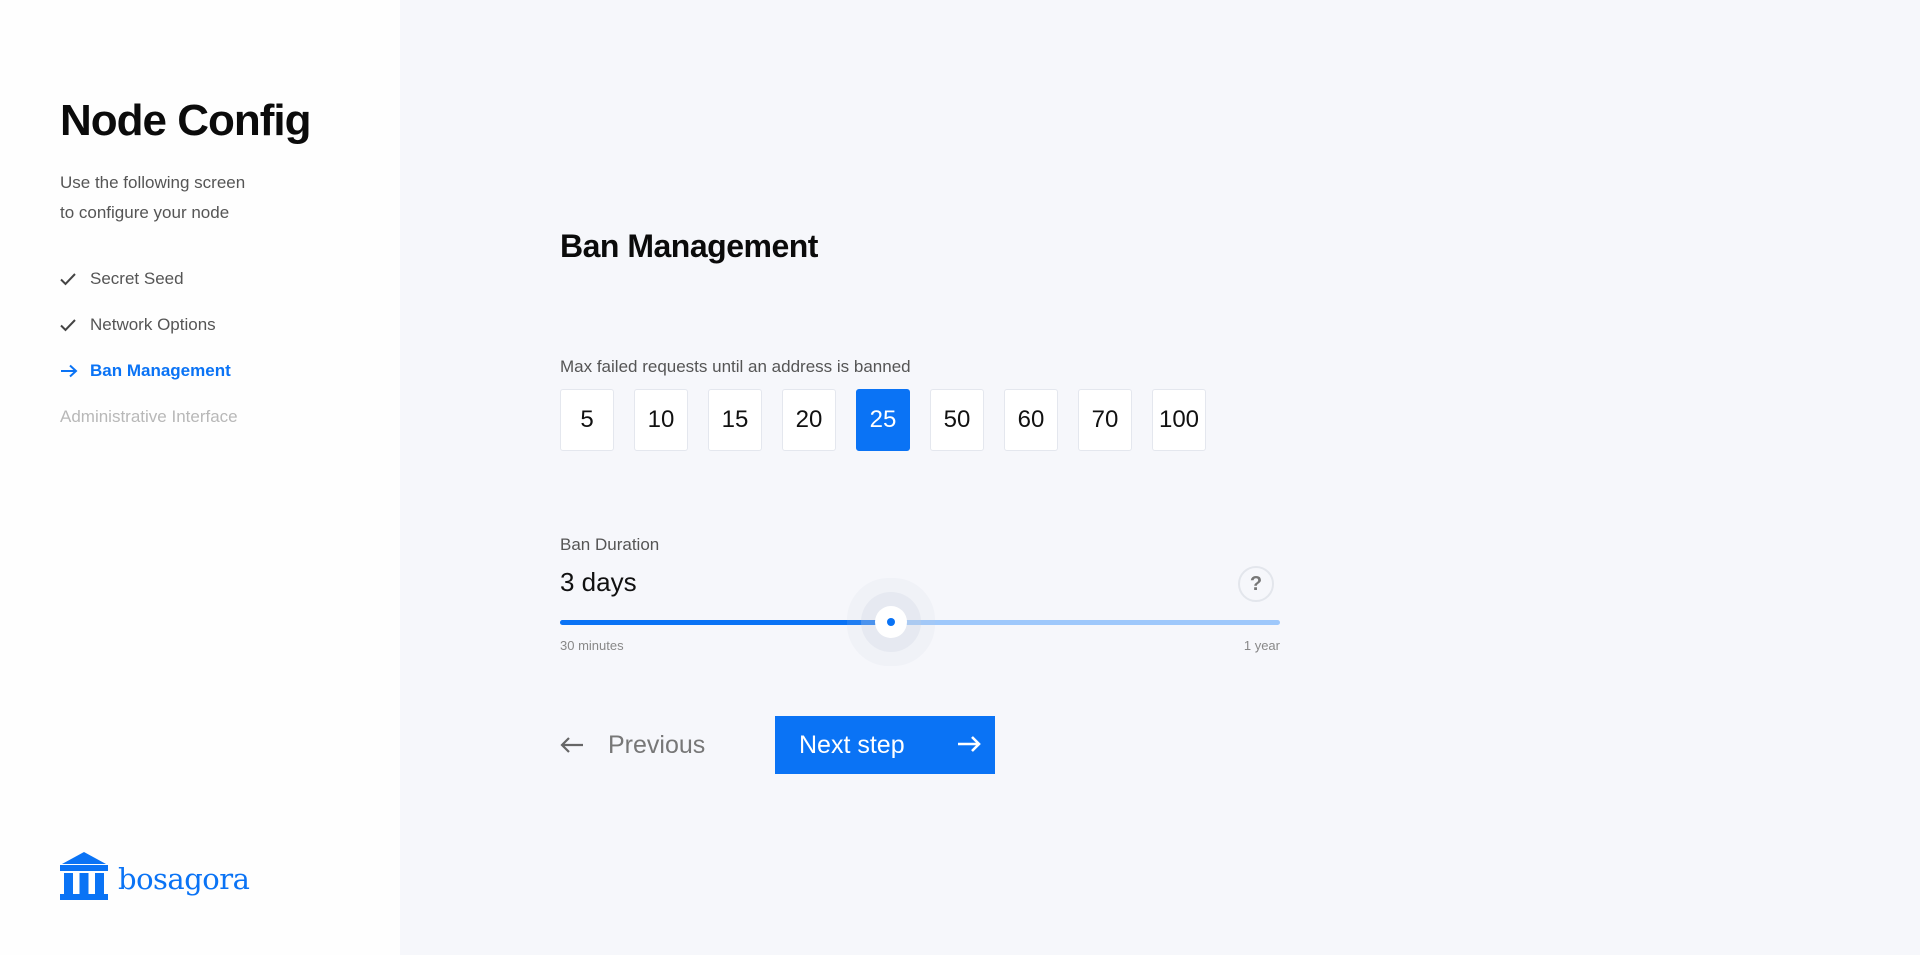  I want to click on previous-label: Previous, so click(657, 744).